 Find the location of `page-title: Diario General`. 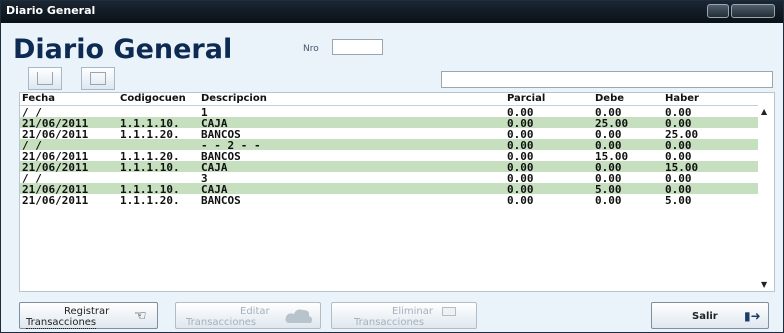

page-title: Diario General is located at coordinates (123, 49).